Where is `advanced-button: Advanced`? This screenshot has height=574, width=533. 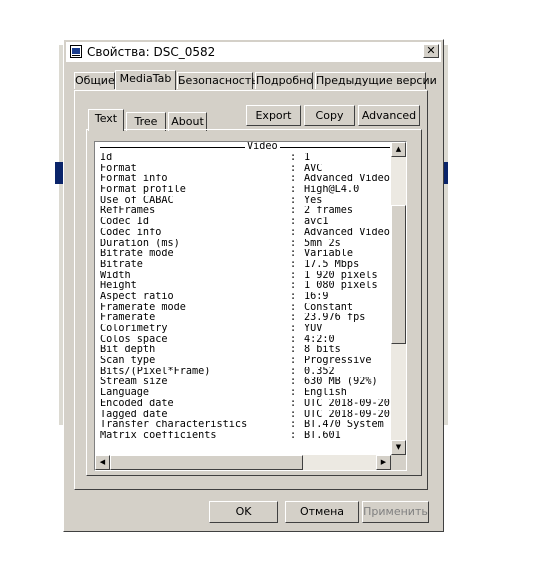
advanced-button: Advanced is located at coordinates (389, 115).